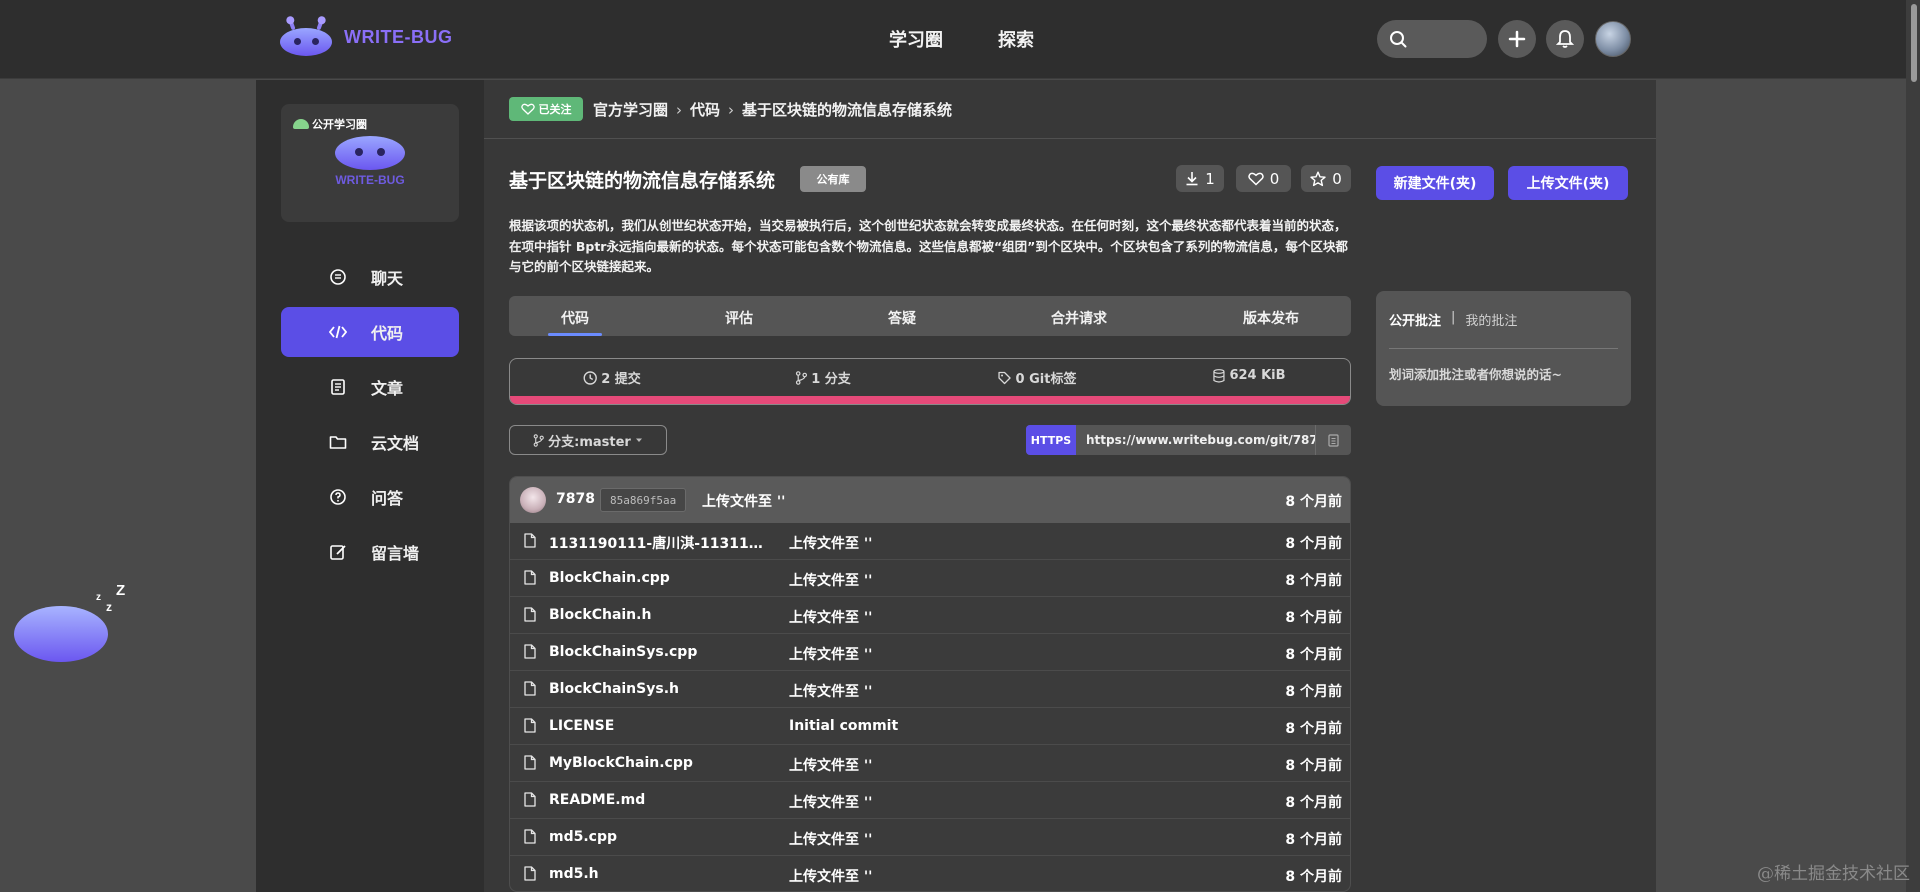  What do you see at coordinates (590, 377) in the screenshot?
I see `clock-icon` at bounding box center [590, 377].